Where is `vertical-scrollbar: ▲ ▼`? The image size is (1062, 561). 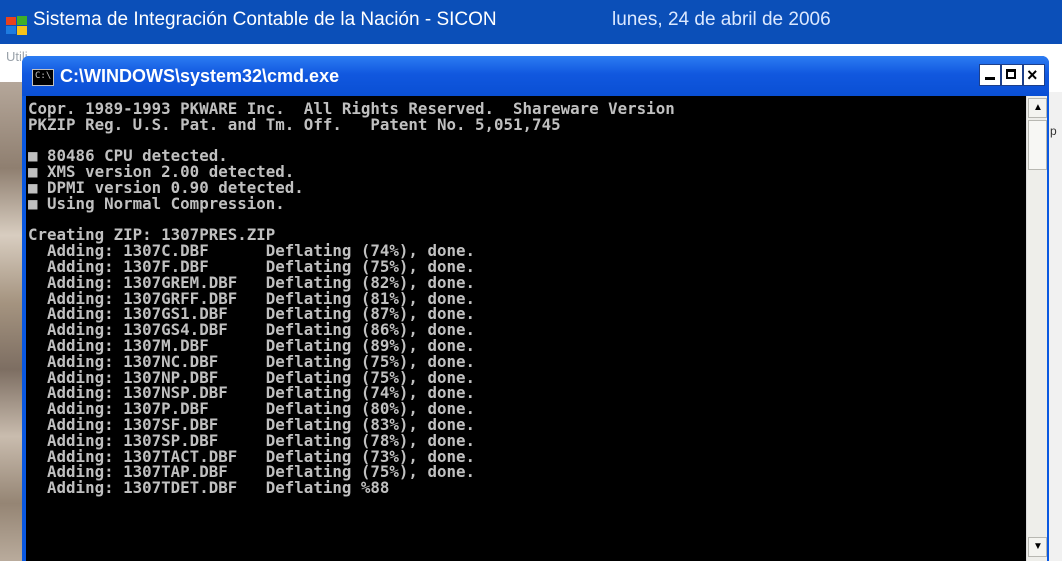 vertical-scrollbar: ▲ ▼ is located at coordinates (1036, 328).